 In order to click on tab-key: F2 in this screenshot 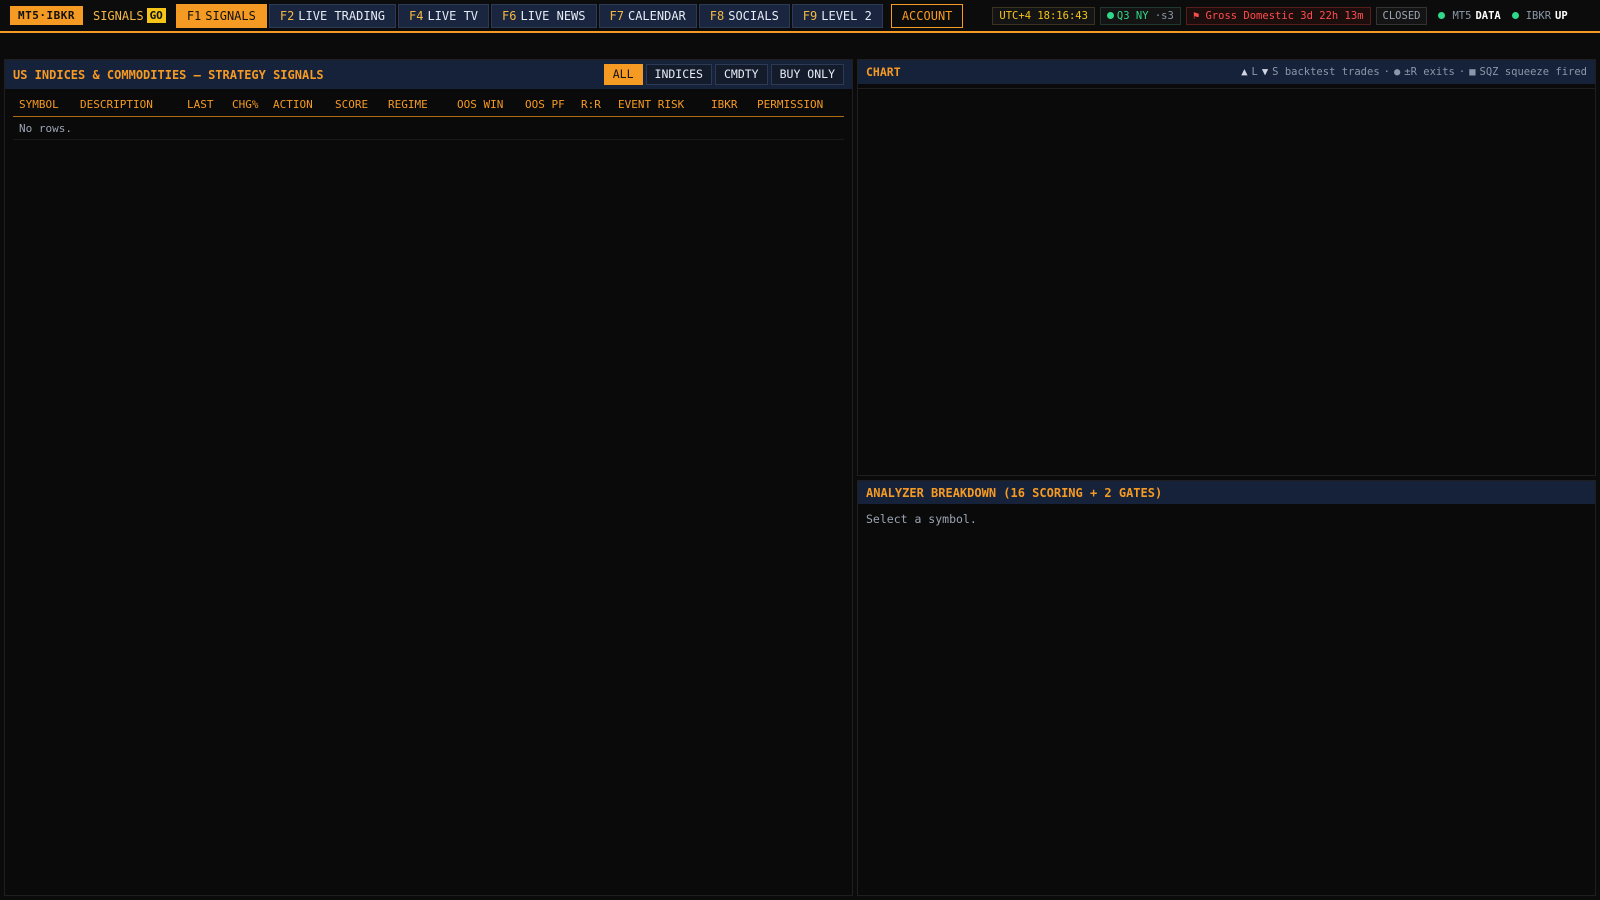, I will do `click(287, 15)`.